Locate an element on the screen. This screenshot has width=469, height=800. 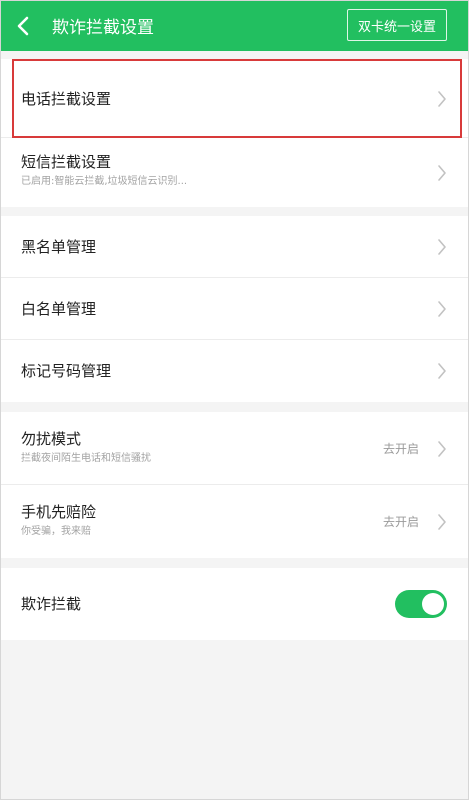
call-intercept-settings-row: 电话拦截设置 is located at coordinates (234, 98).